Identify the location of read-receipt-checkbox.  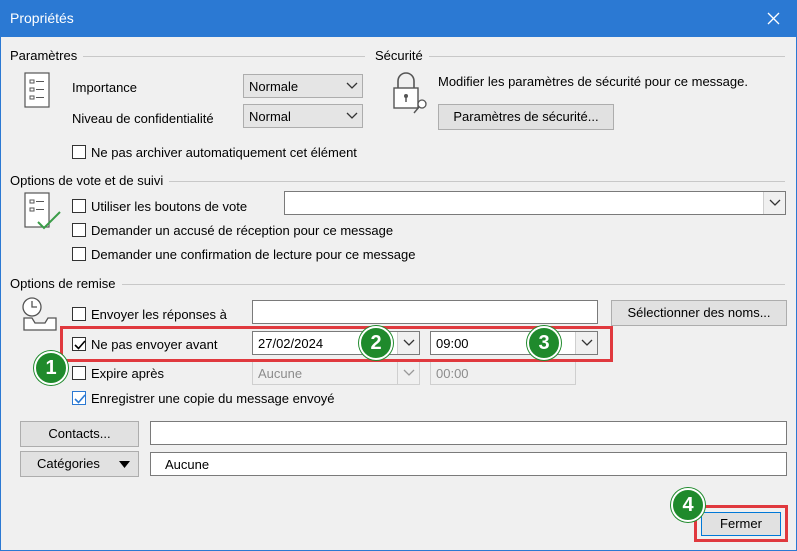
(79, 254).